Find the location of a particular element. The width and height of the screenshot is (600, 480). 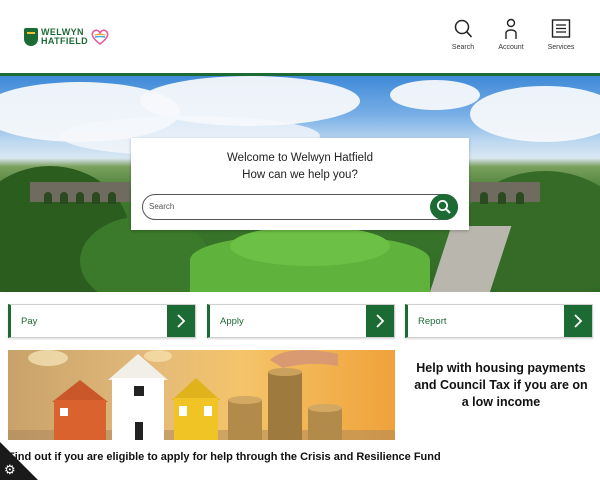

green-field is located at coordinates (310, 246).